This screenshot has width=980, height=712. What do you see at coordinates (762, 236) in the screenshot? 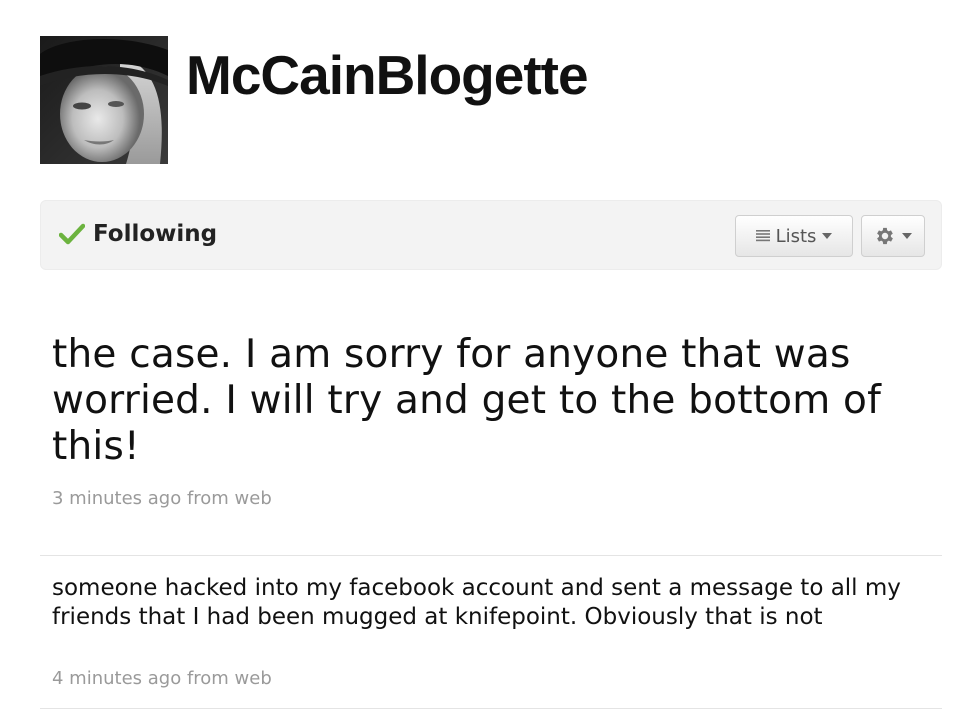
I see `list-icon` at bounding box center [762, 236].